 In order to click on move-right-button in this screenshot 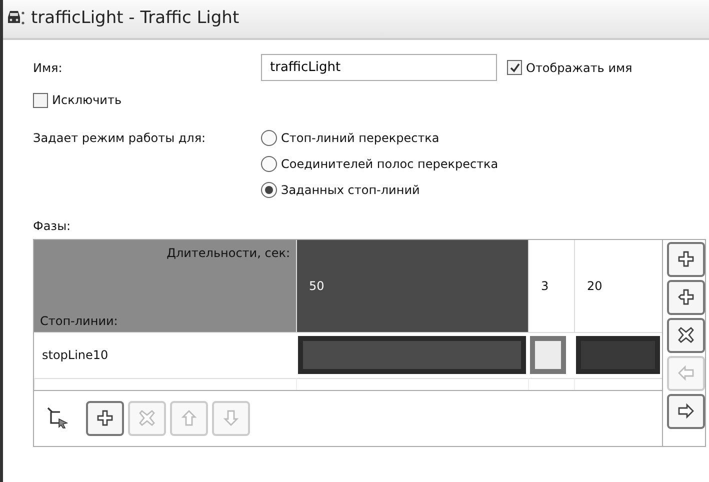, I will do `click(686, 411)`.